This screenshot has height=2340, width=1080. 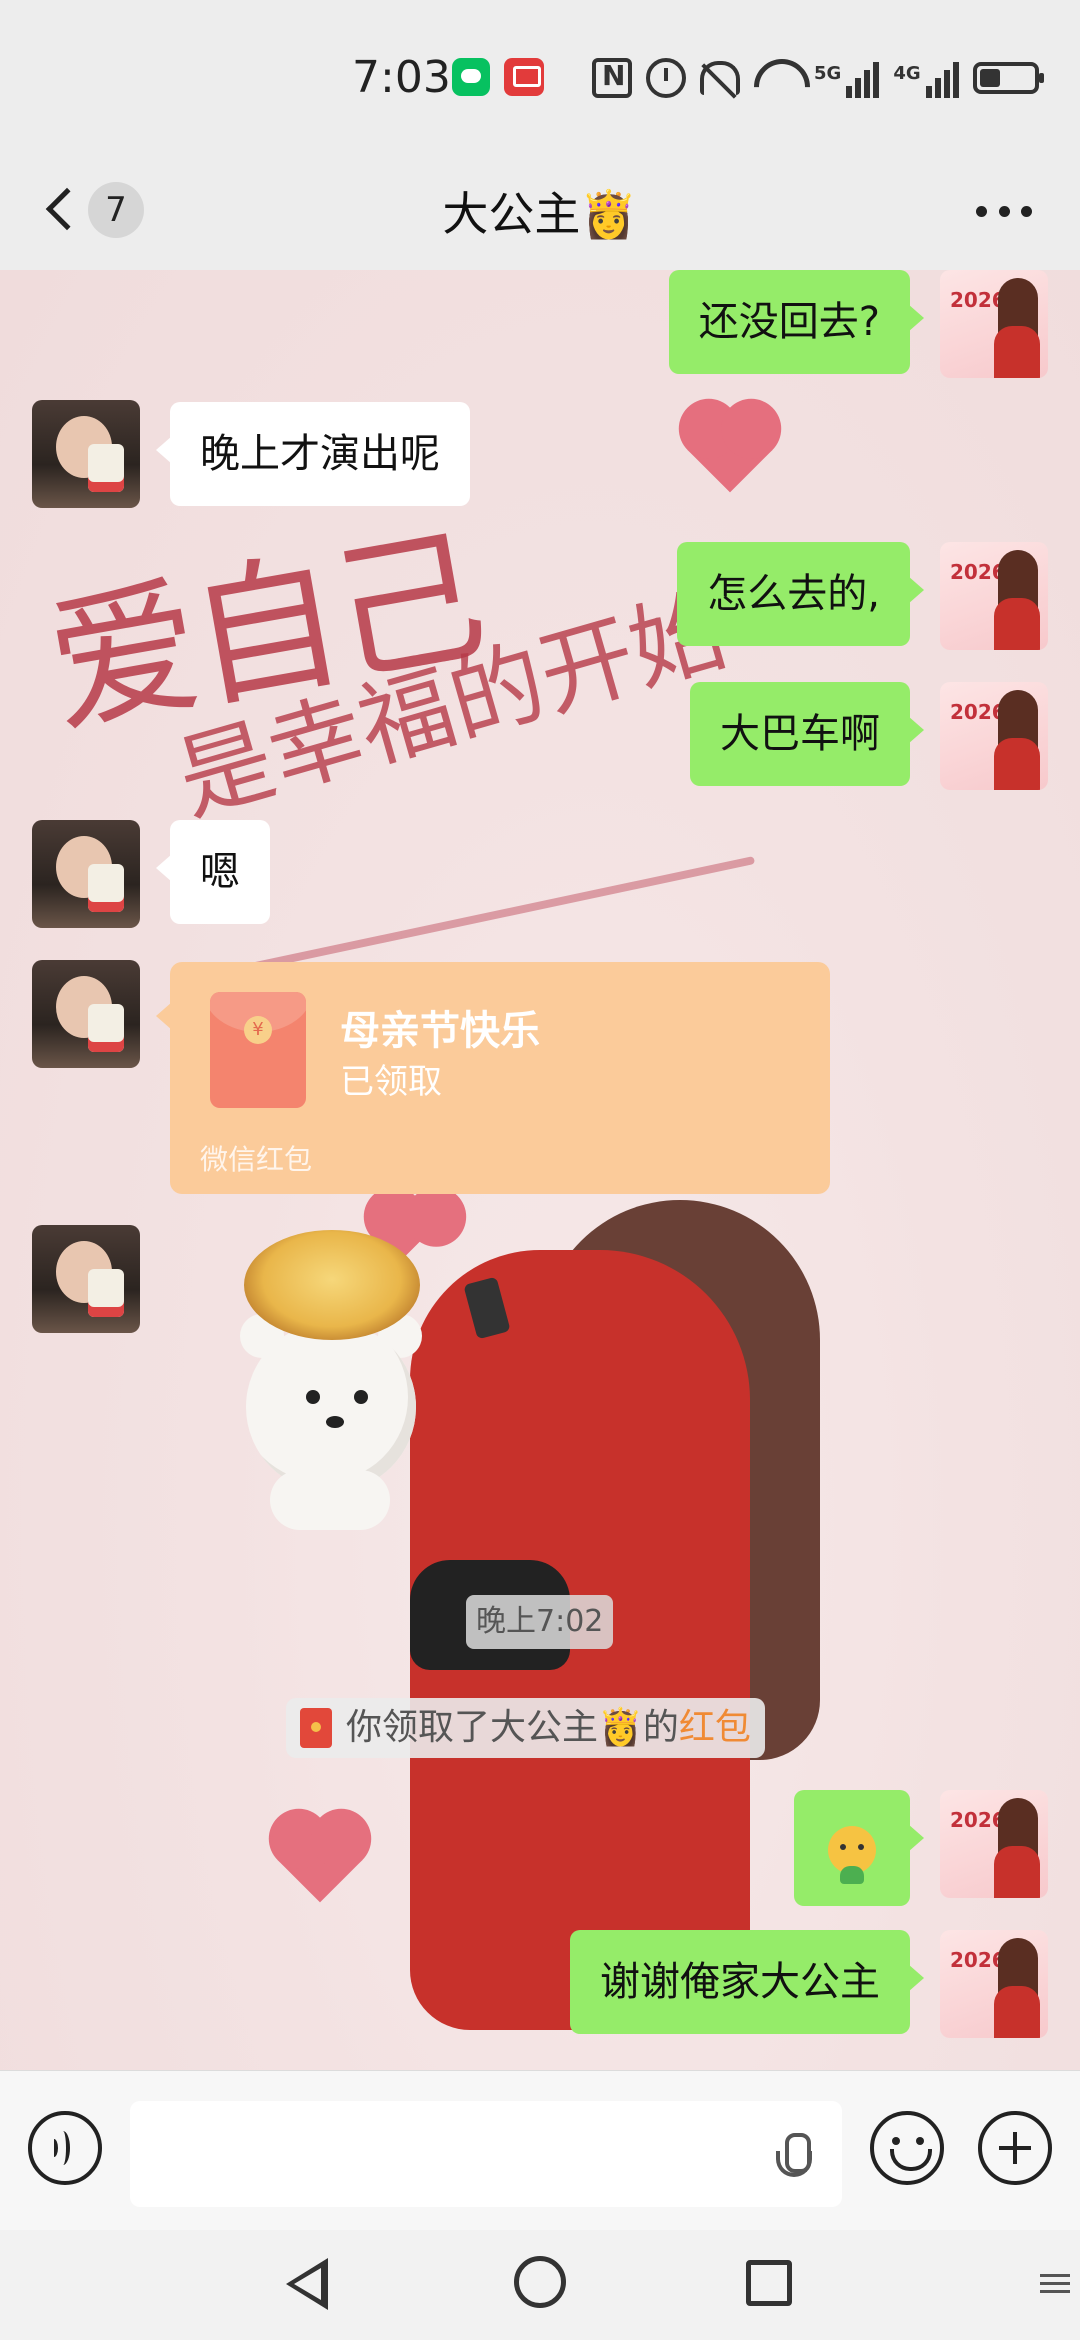 I want to click on alarm-icon, so click(x=666, y=78).